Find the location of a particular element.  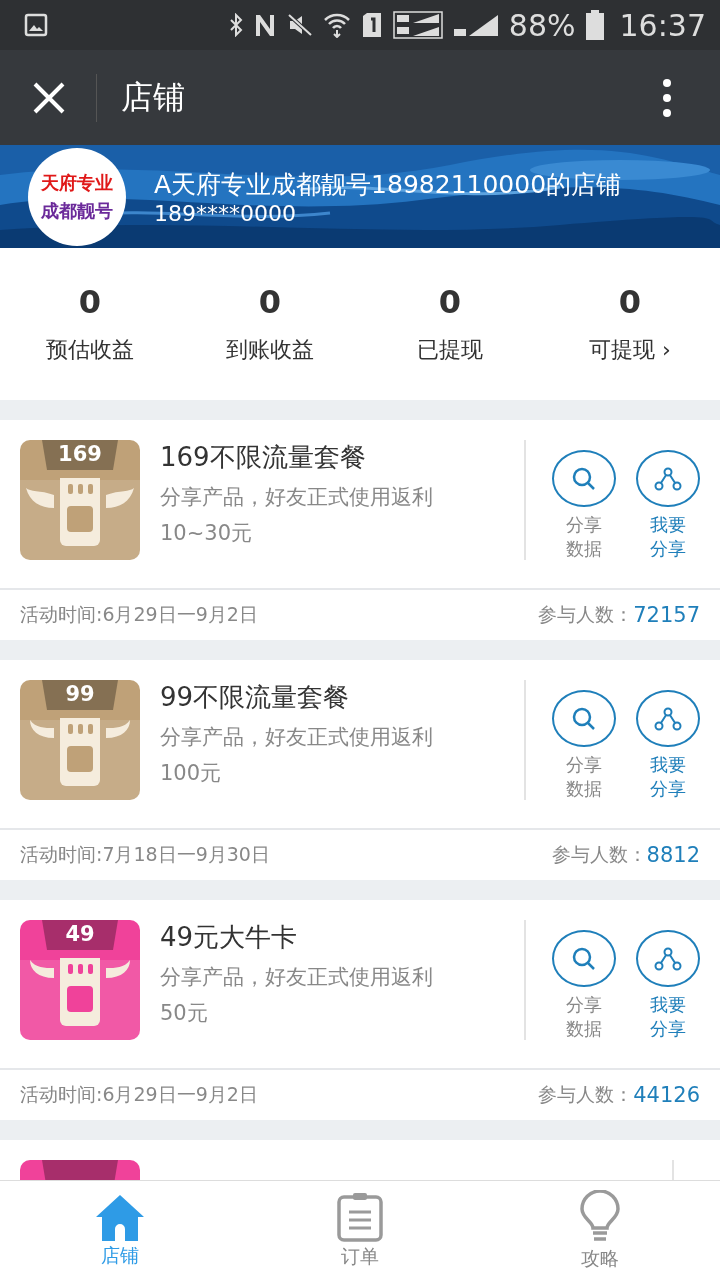

bluetooth-icon is located at coordinates (235, 25).